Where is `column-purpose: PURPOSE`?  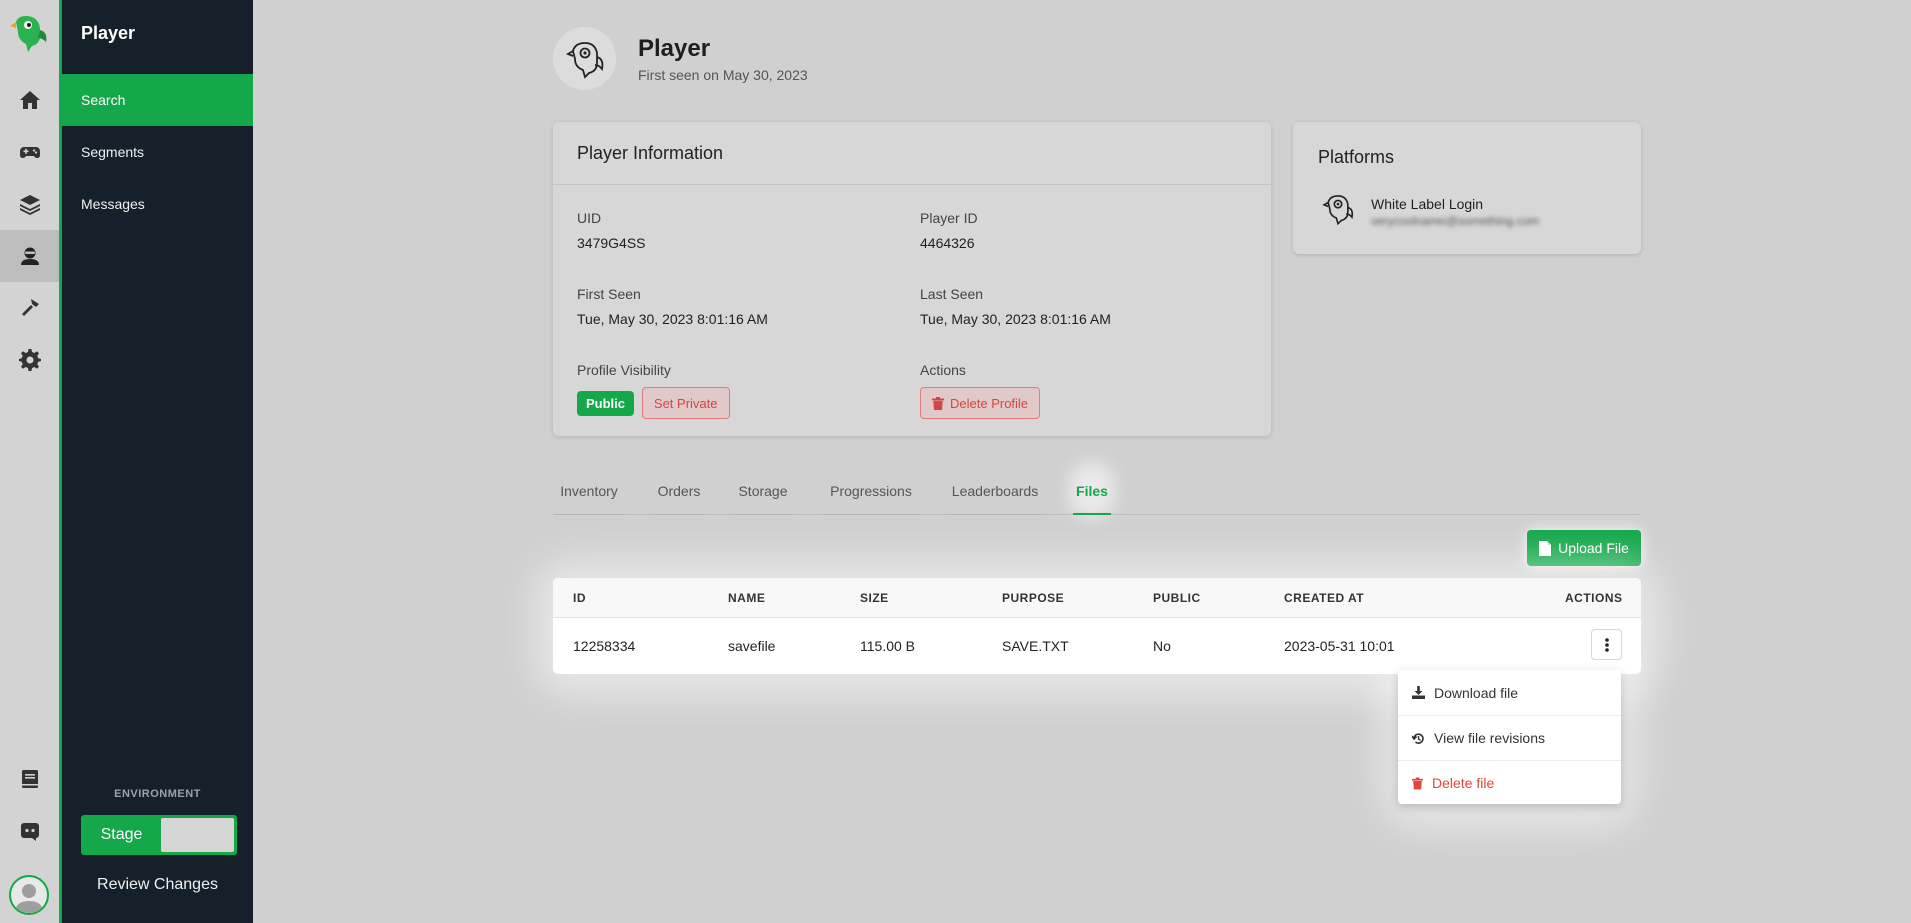
column-purpose: PURPOSE is located at coordinates (1033, 598).